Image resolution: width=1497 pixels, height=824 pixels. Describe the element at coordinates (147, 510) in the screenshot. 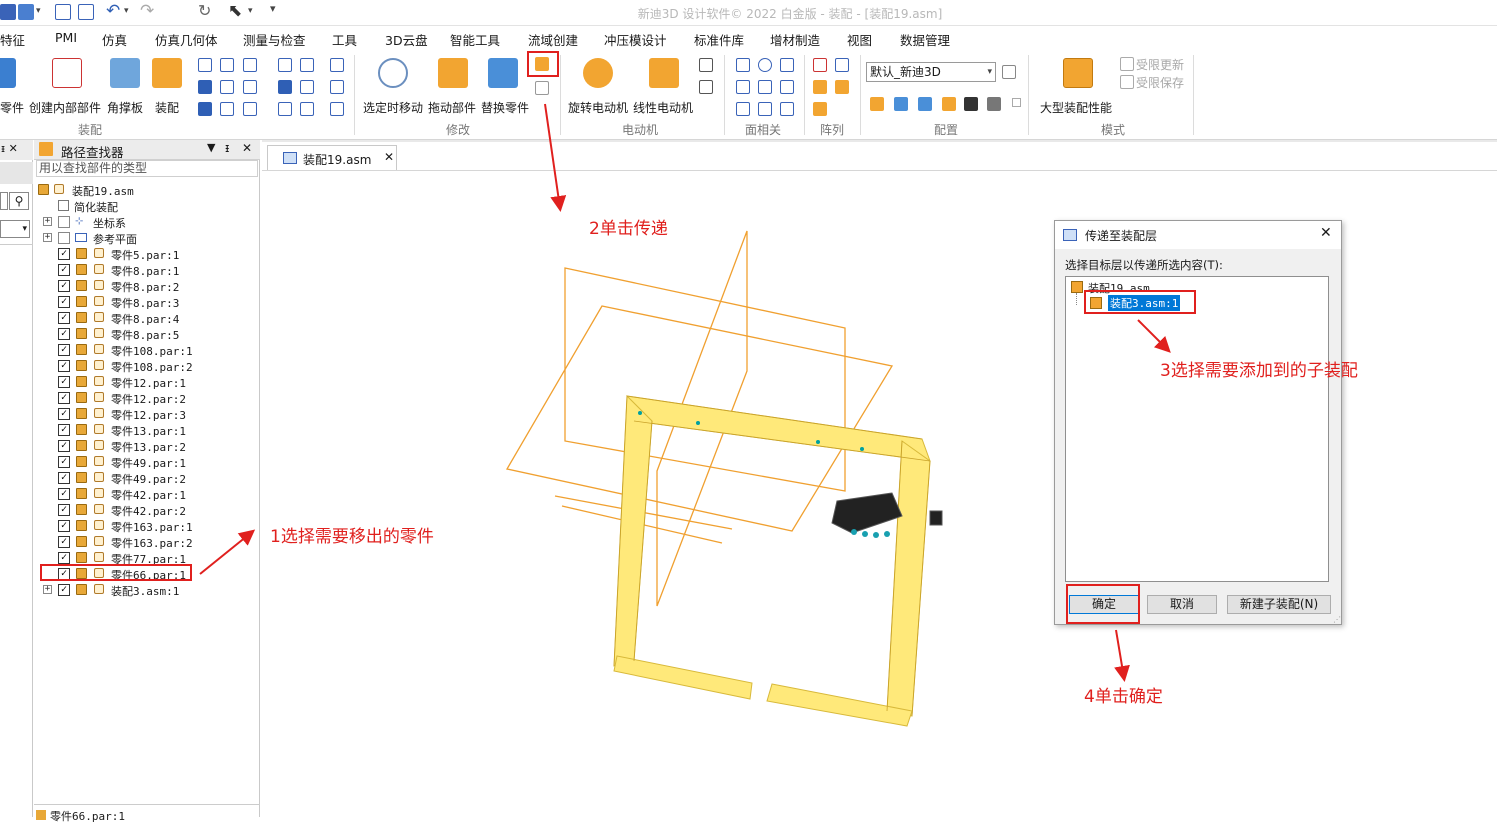

I see `tree-part-item: ✓ 零件42.par:2` at that location.